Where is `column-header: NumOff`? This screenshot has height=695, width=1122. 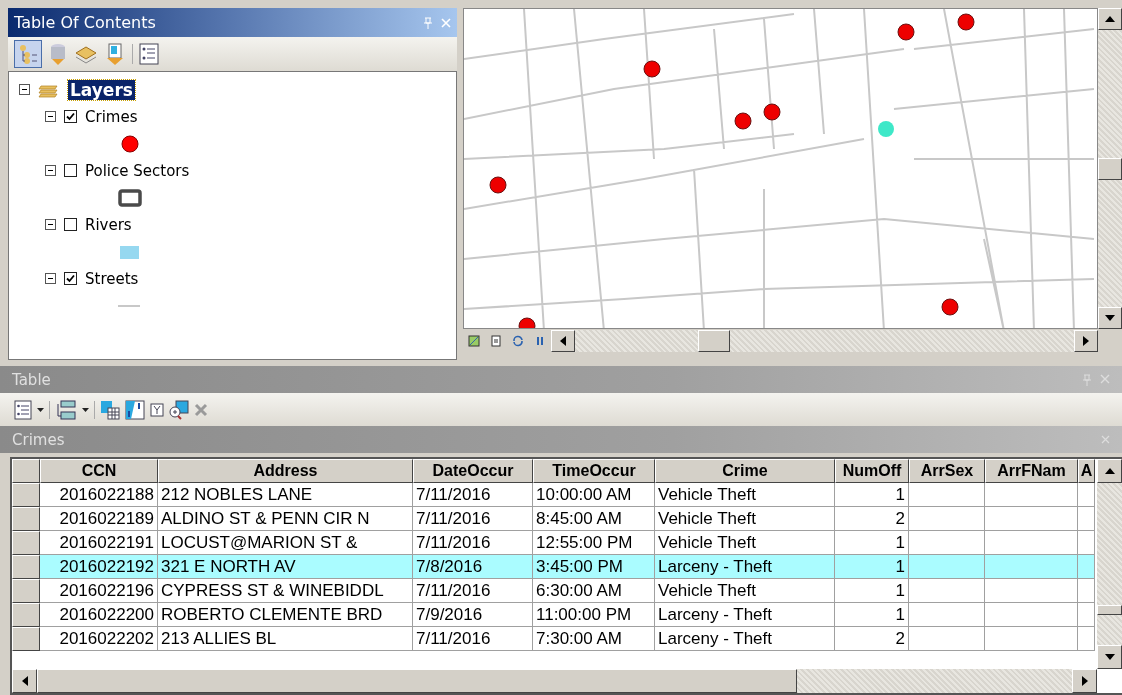 column-header: NumOff is located at coordinates (872, 471).